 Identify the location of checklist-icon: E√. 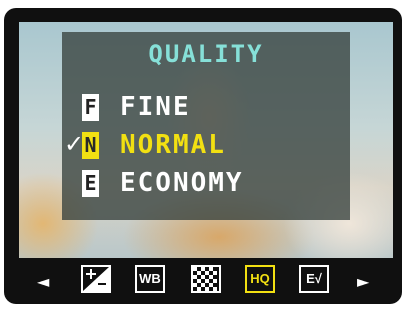
(314, 279).